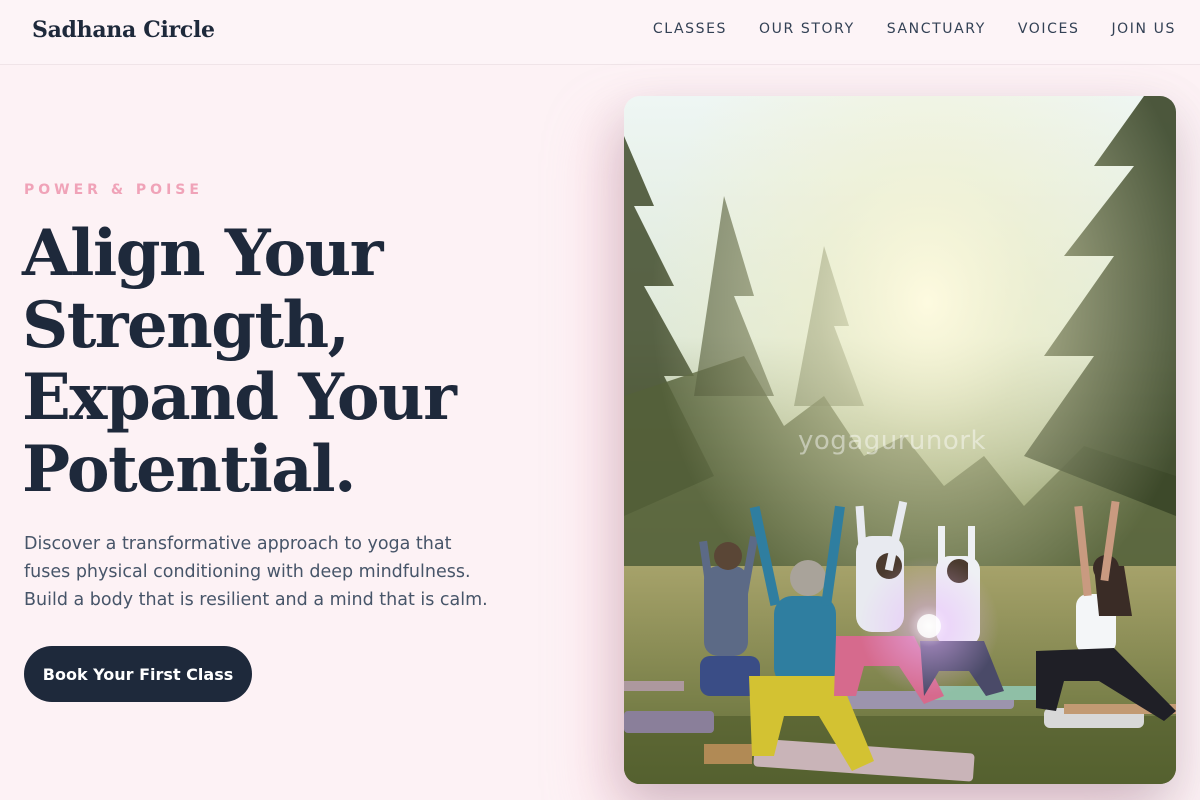  I want to click on nav-link-voices: VOICES, so click(1049, 29).